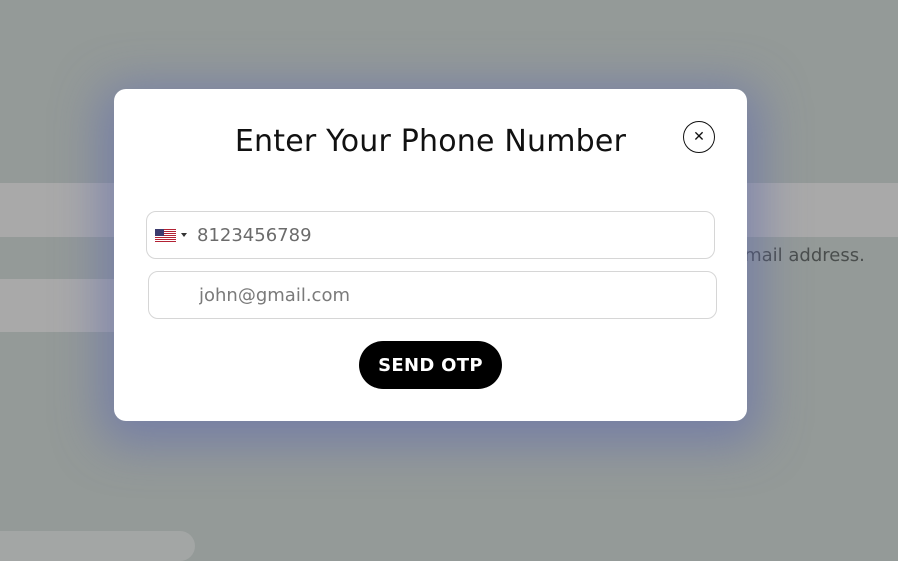 The width and height of the screenshot is (898, 561). I want to click on email-field, so click(432, 295).